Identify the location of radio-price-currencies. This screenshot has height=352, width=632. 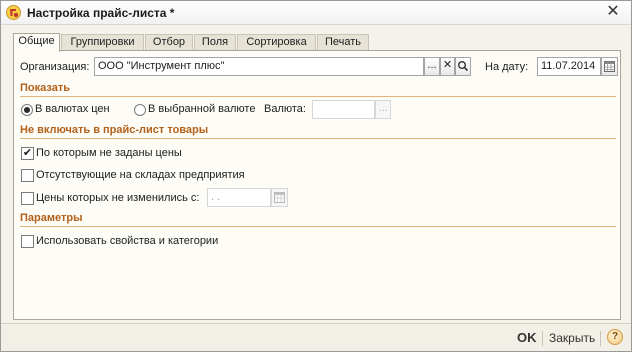
(27, 110).